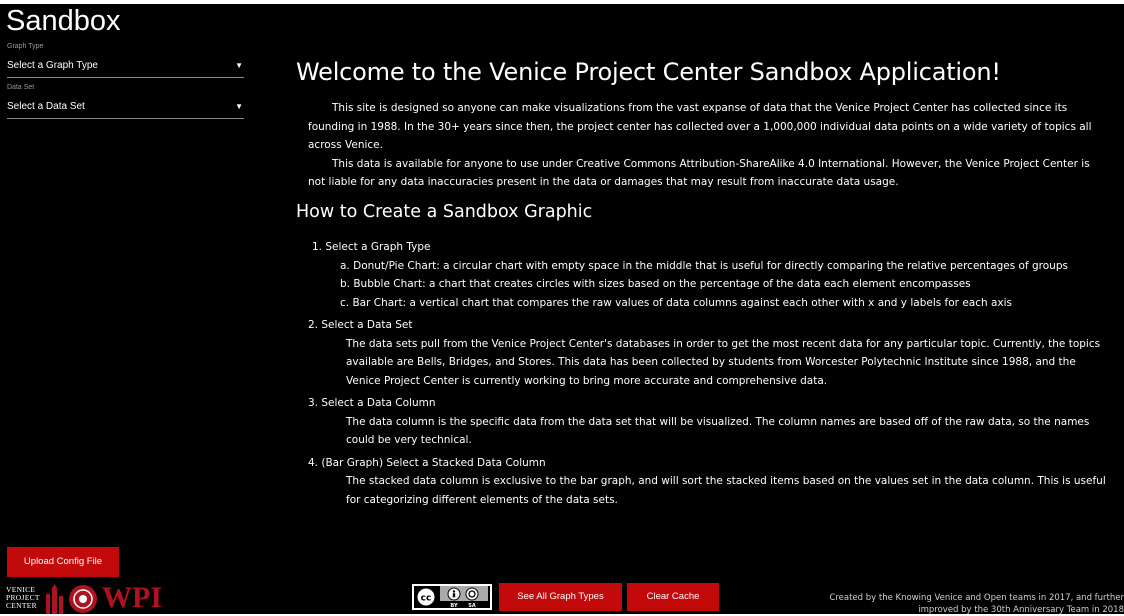  What do you see at coordinates (54, 599) in the screenshot?
I see `campanile-icon` at bounding box center [54, 599].